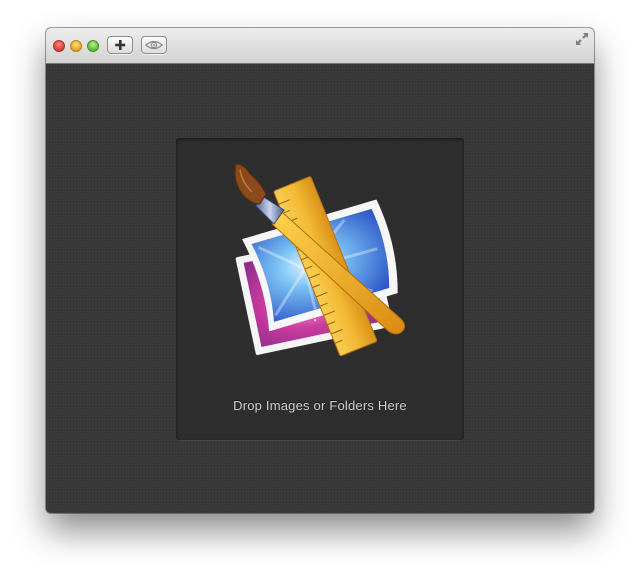  What do you see at coordinates (59, 46) in the screenshot?
I see `close-button` at bounding box center [59, 46].